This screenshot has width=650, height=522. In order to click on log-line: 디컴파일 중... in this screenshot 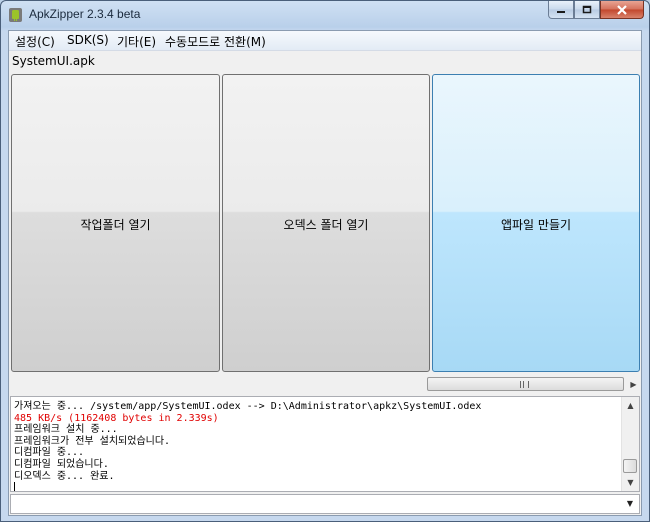, I will do `click(49, 453)`.